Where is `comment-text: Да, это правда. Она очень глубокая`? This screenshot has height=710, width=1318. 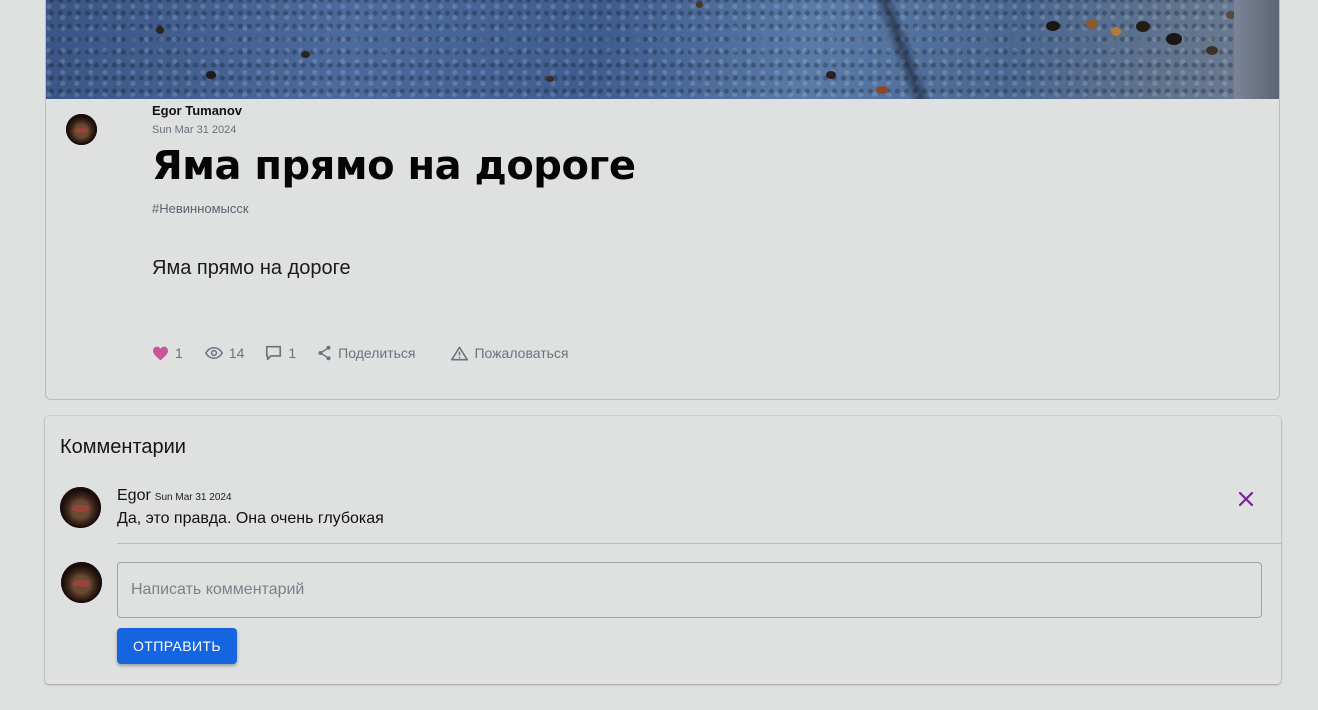
comment-text: Да, это правда. Она очень глубокая is located at coordinates (250, 518).